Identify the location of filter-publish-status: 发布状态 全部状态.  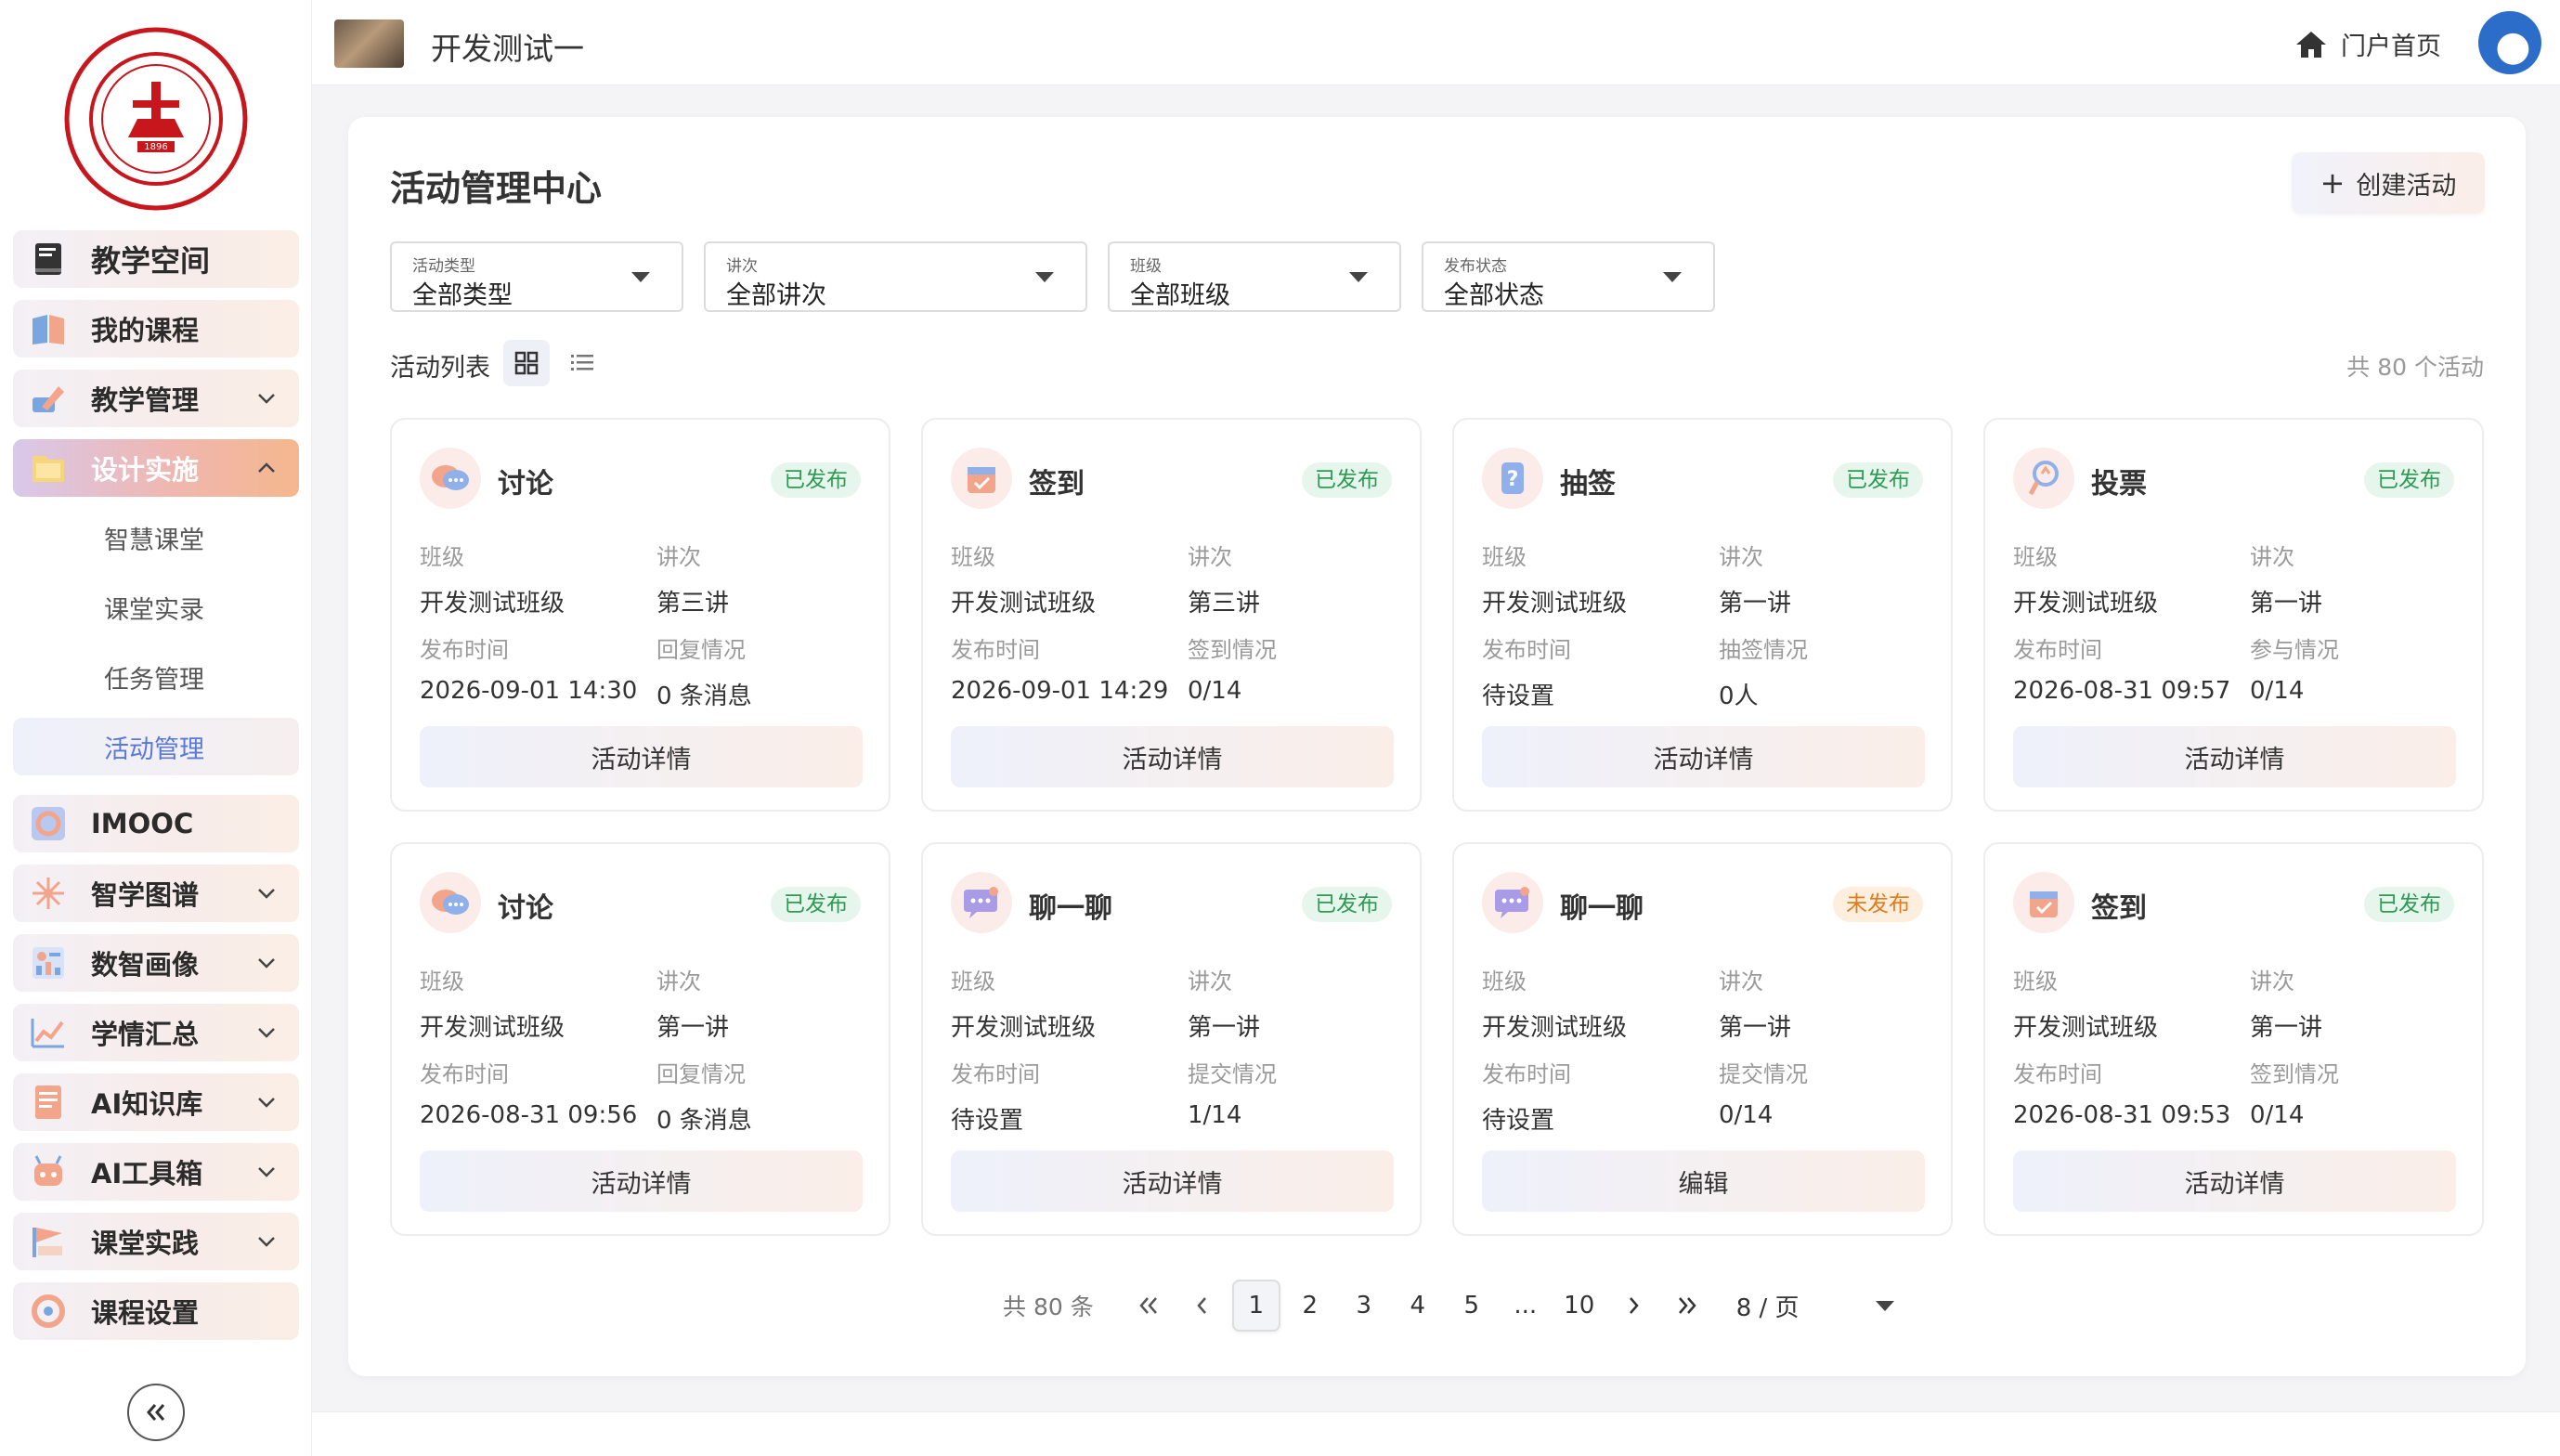
(1568, 276).